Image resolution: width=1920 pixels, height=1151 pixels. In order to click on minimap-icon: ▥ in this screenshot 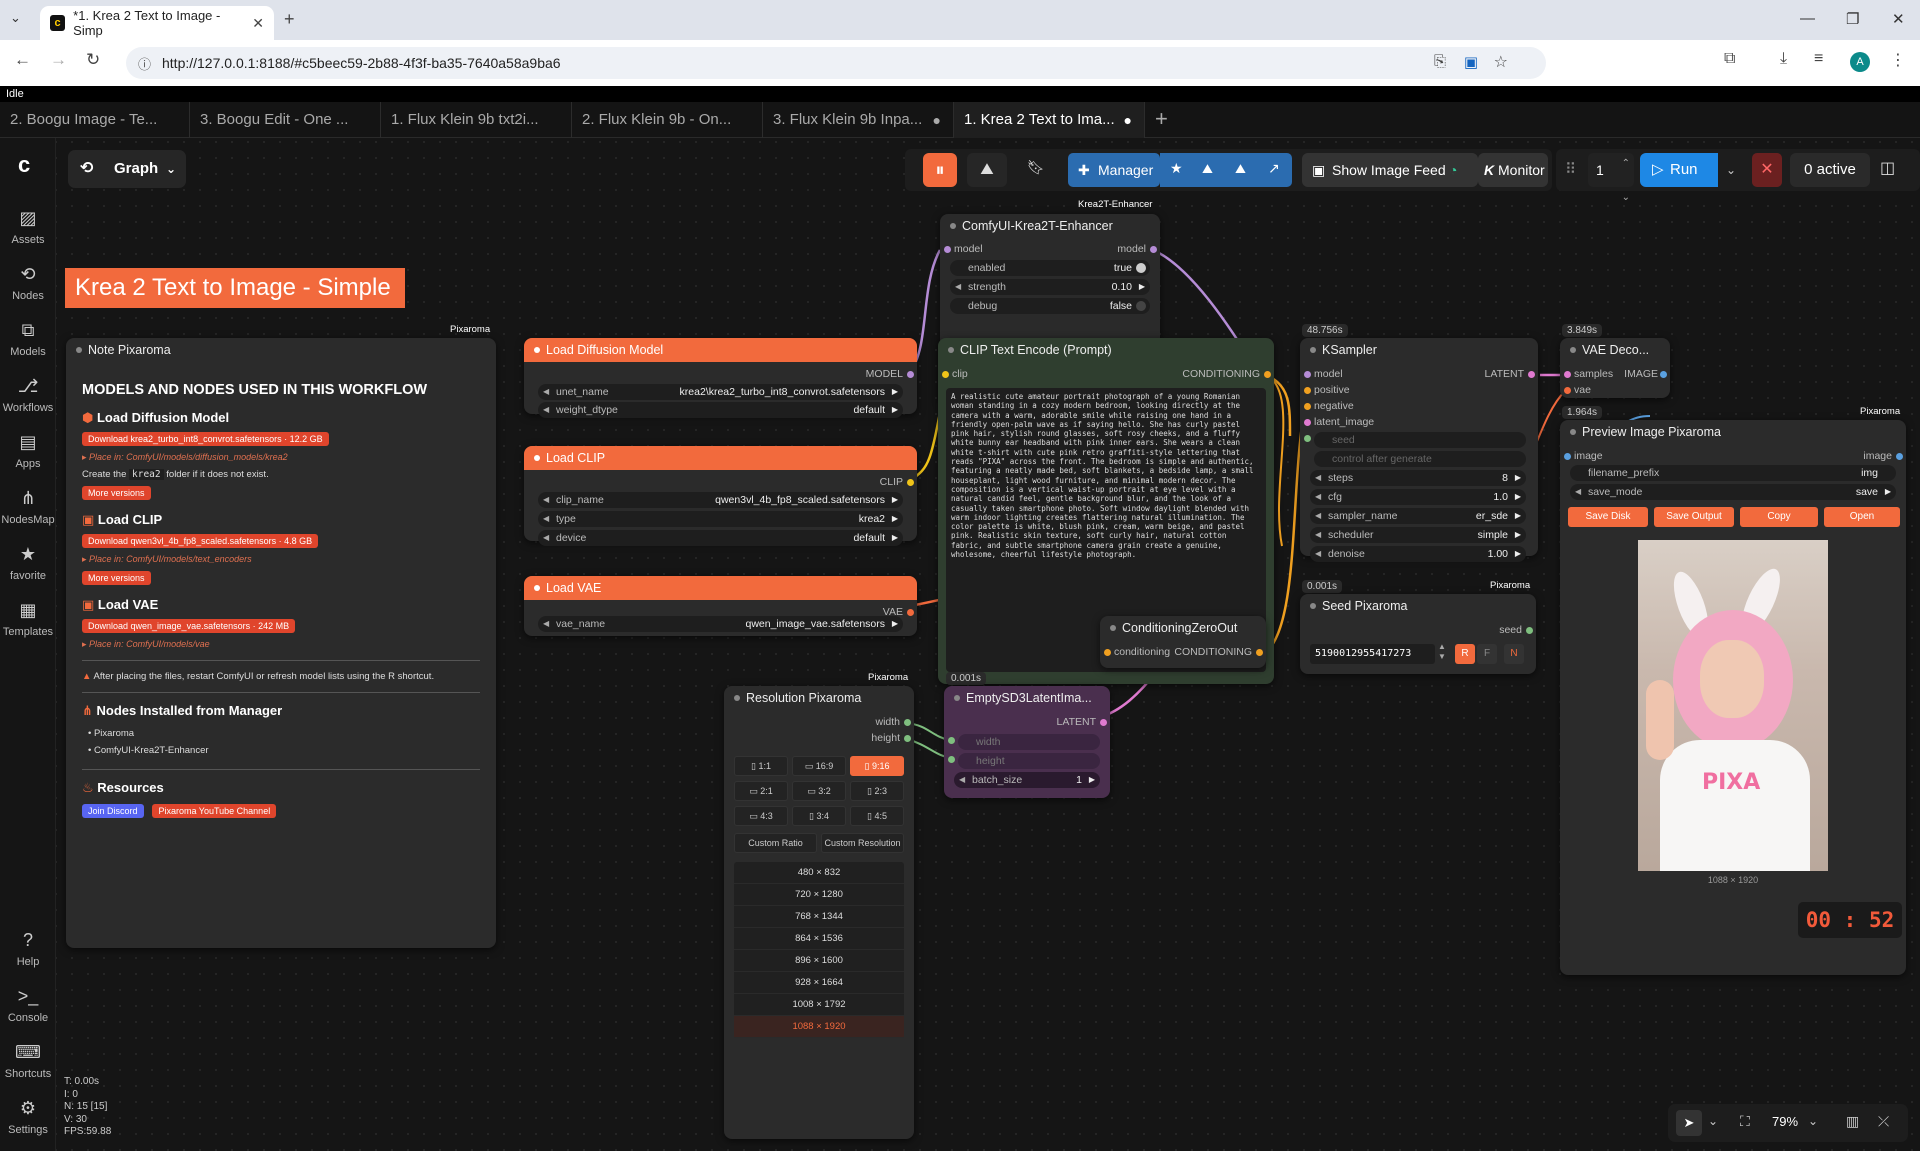, I will do `click(1852, 1121)`.